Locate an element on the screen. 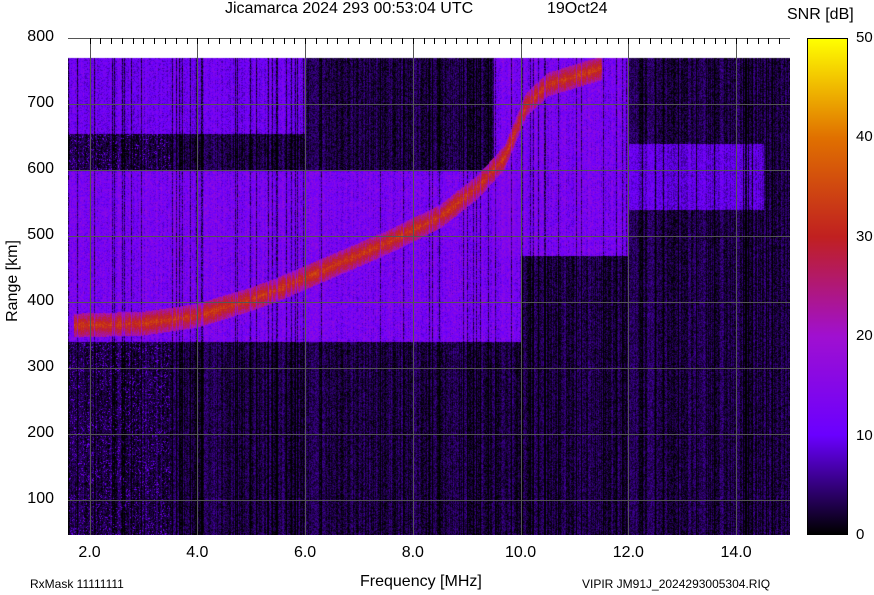  x-tick-label: 4.0 is located at coordinates (197, 552).